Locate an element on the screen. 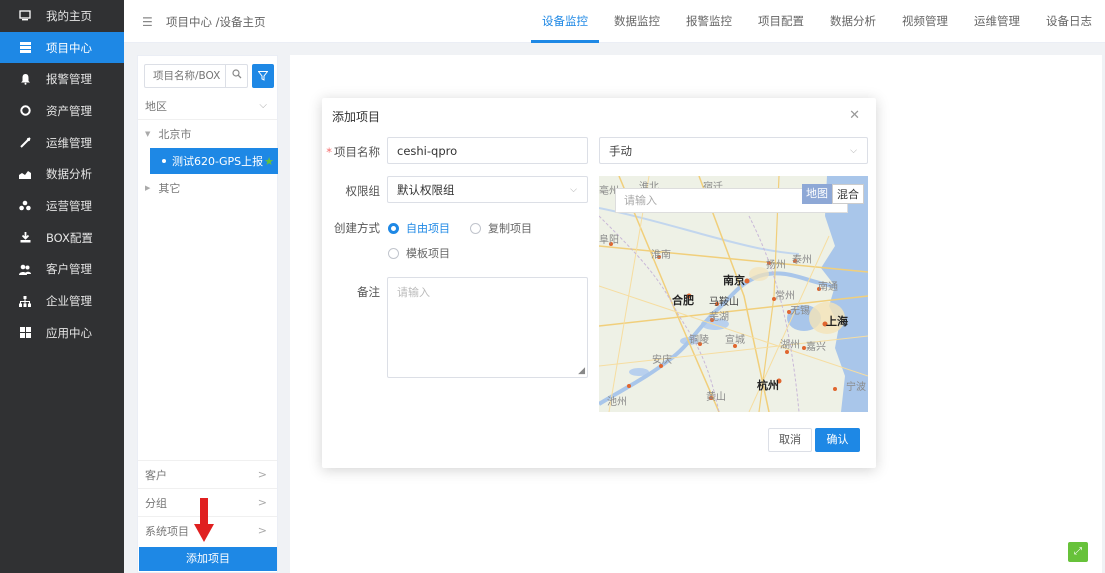 This screenshot has height=573, width=1105. permission-group-label: 权限组 is located at coordinates (363, 191).